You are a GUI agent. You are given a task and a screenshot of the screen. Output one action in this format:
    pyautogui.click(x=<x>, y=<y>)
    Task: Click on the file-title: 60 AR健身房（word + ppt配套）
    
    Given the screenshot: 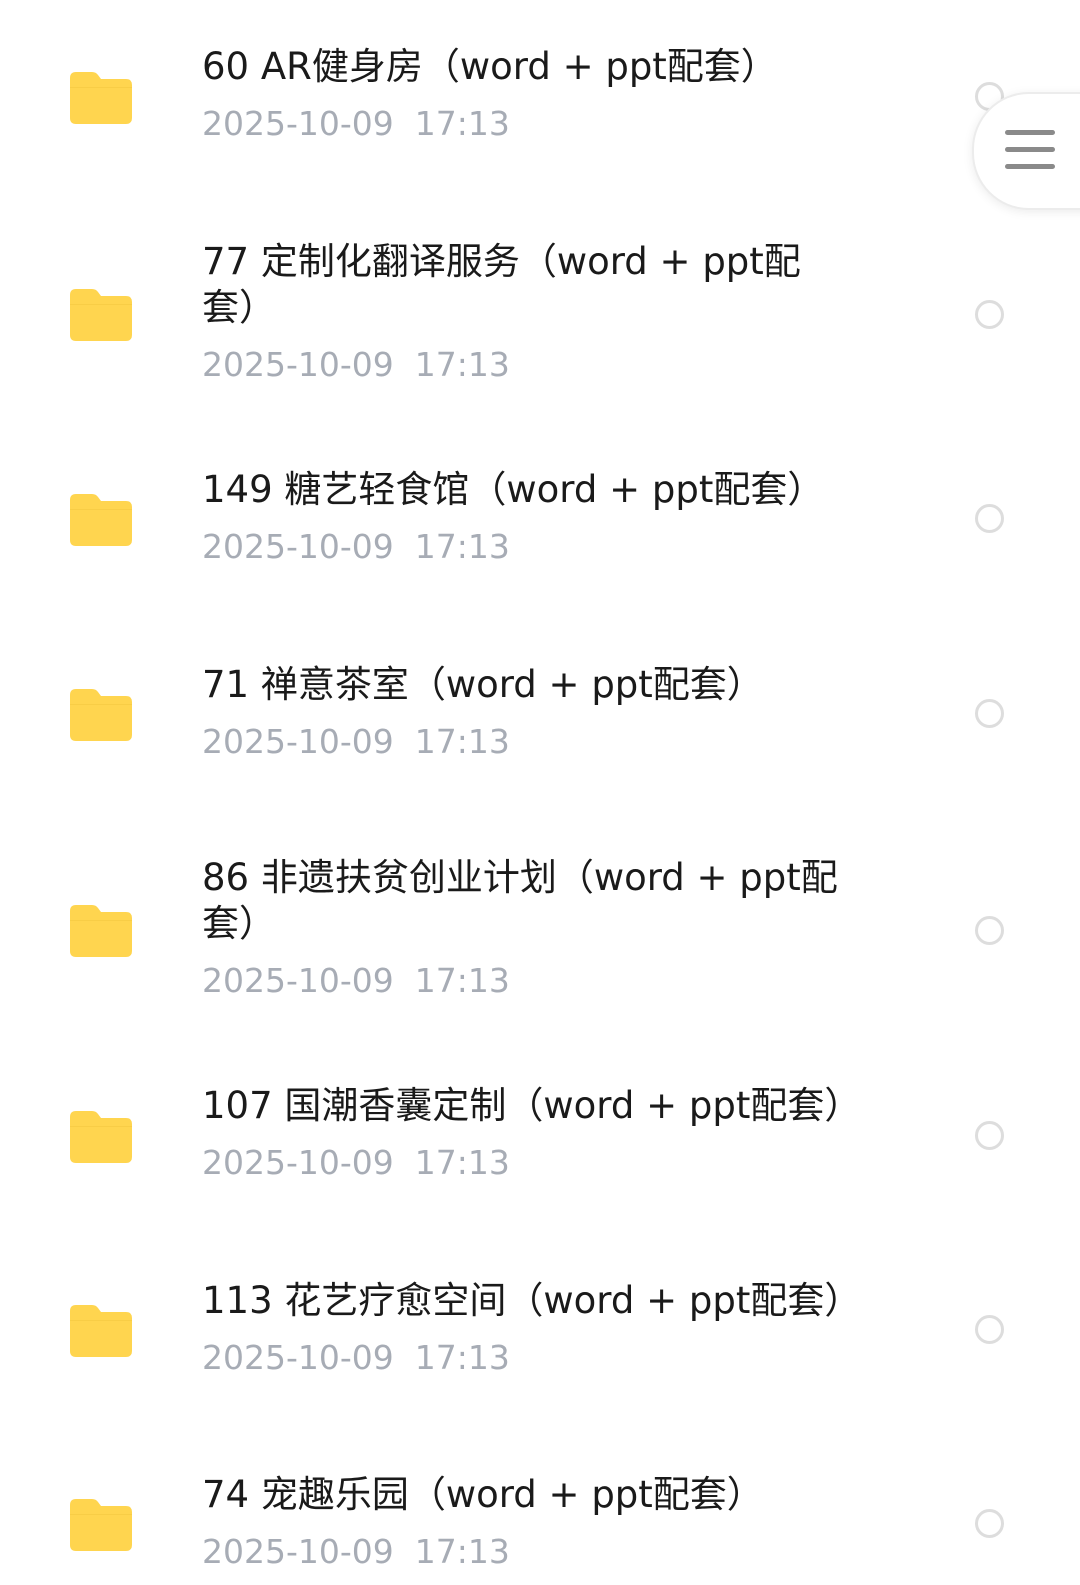 What is the action you would take?
    pyautogui.click(x=490, y=66)
    